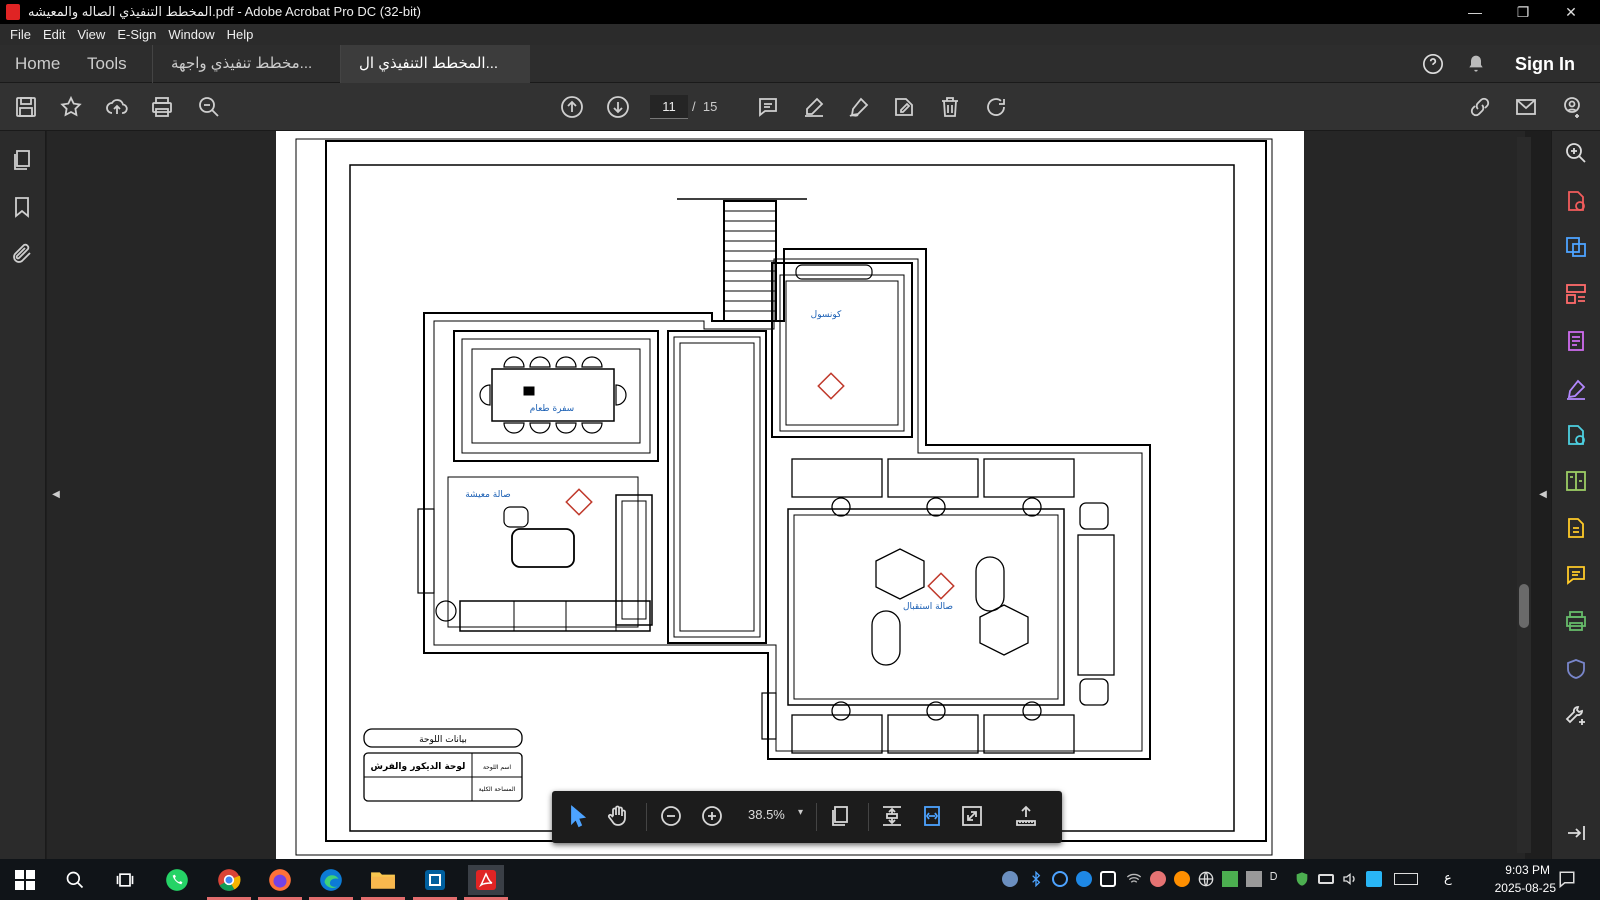  What do you see at coordinates (1543, 495) in the screenshot?
I see `collapse-right-panel-icon: ◀` at bounding box center [1543, 495].